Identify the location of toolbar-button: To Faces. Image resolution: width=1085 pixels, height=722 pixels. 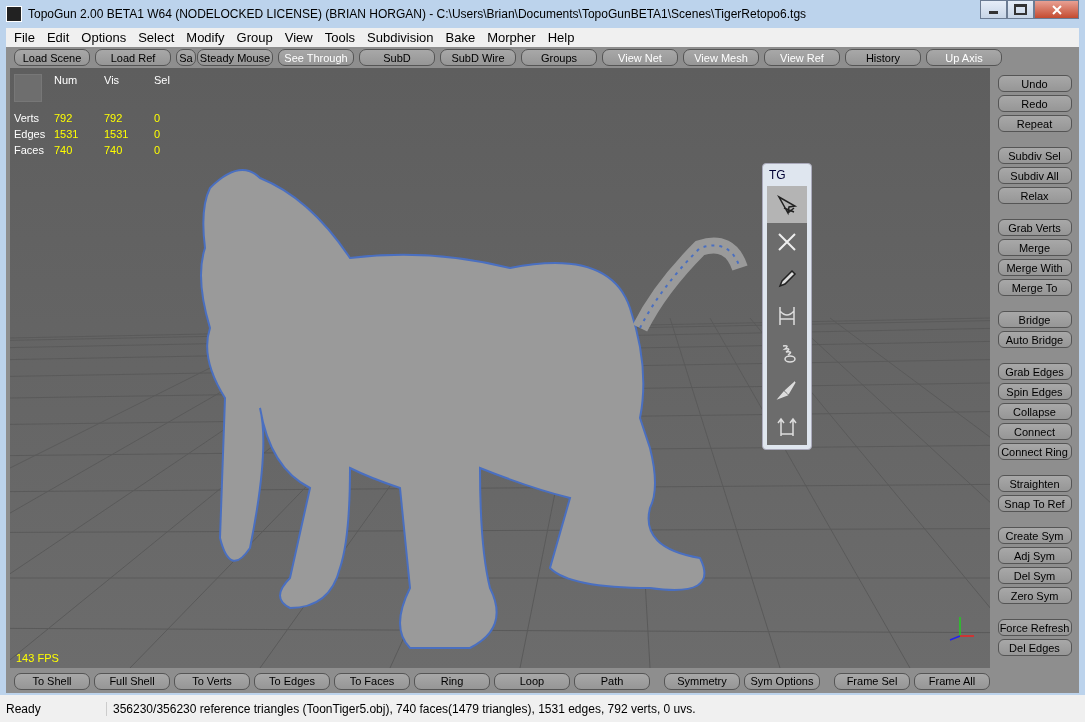
(372, 681).